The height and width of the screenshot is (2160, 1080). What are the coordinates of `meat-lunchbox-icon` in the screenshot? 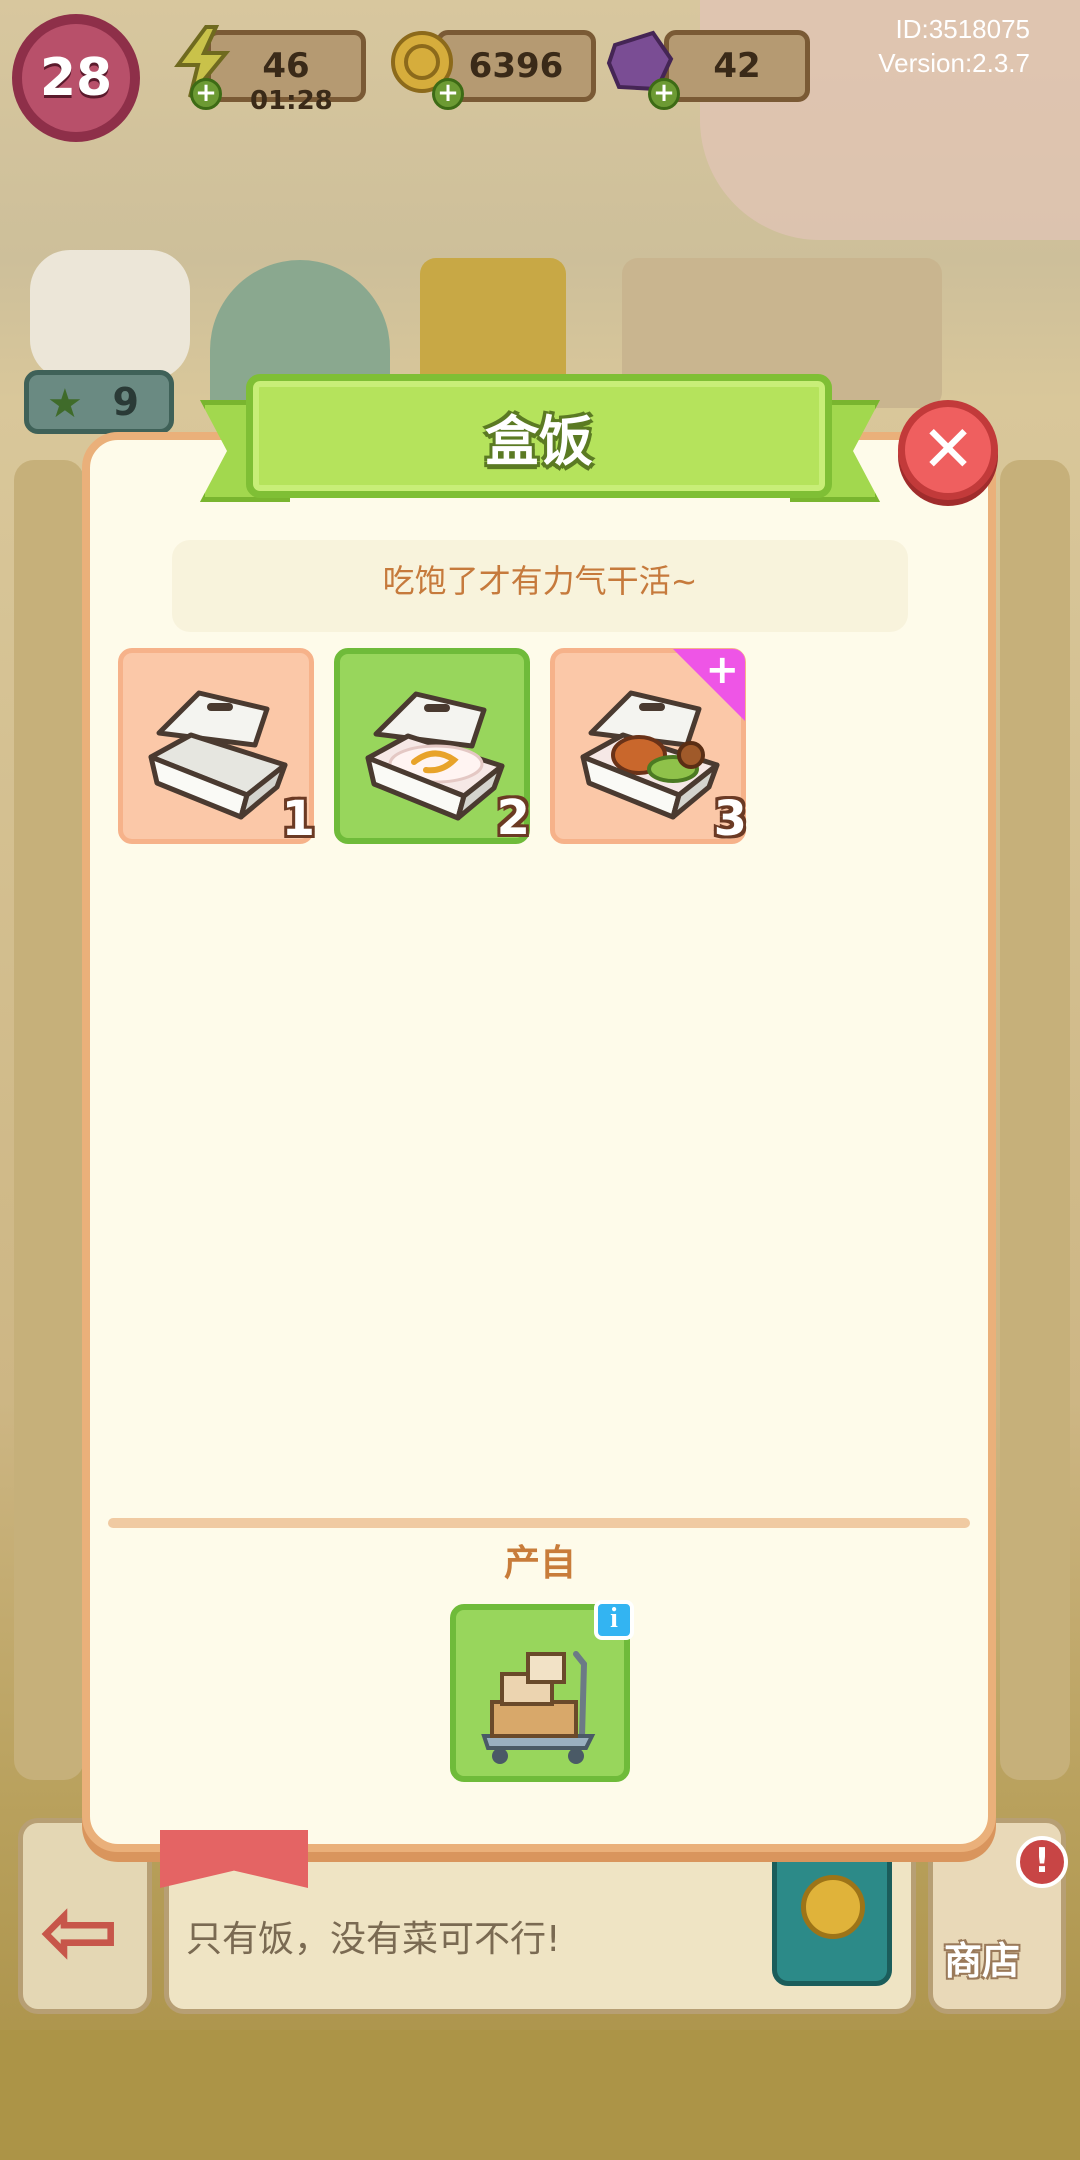 It's located at (650, 755).